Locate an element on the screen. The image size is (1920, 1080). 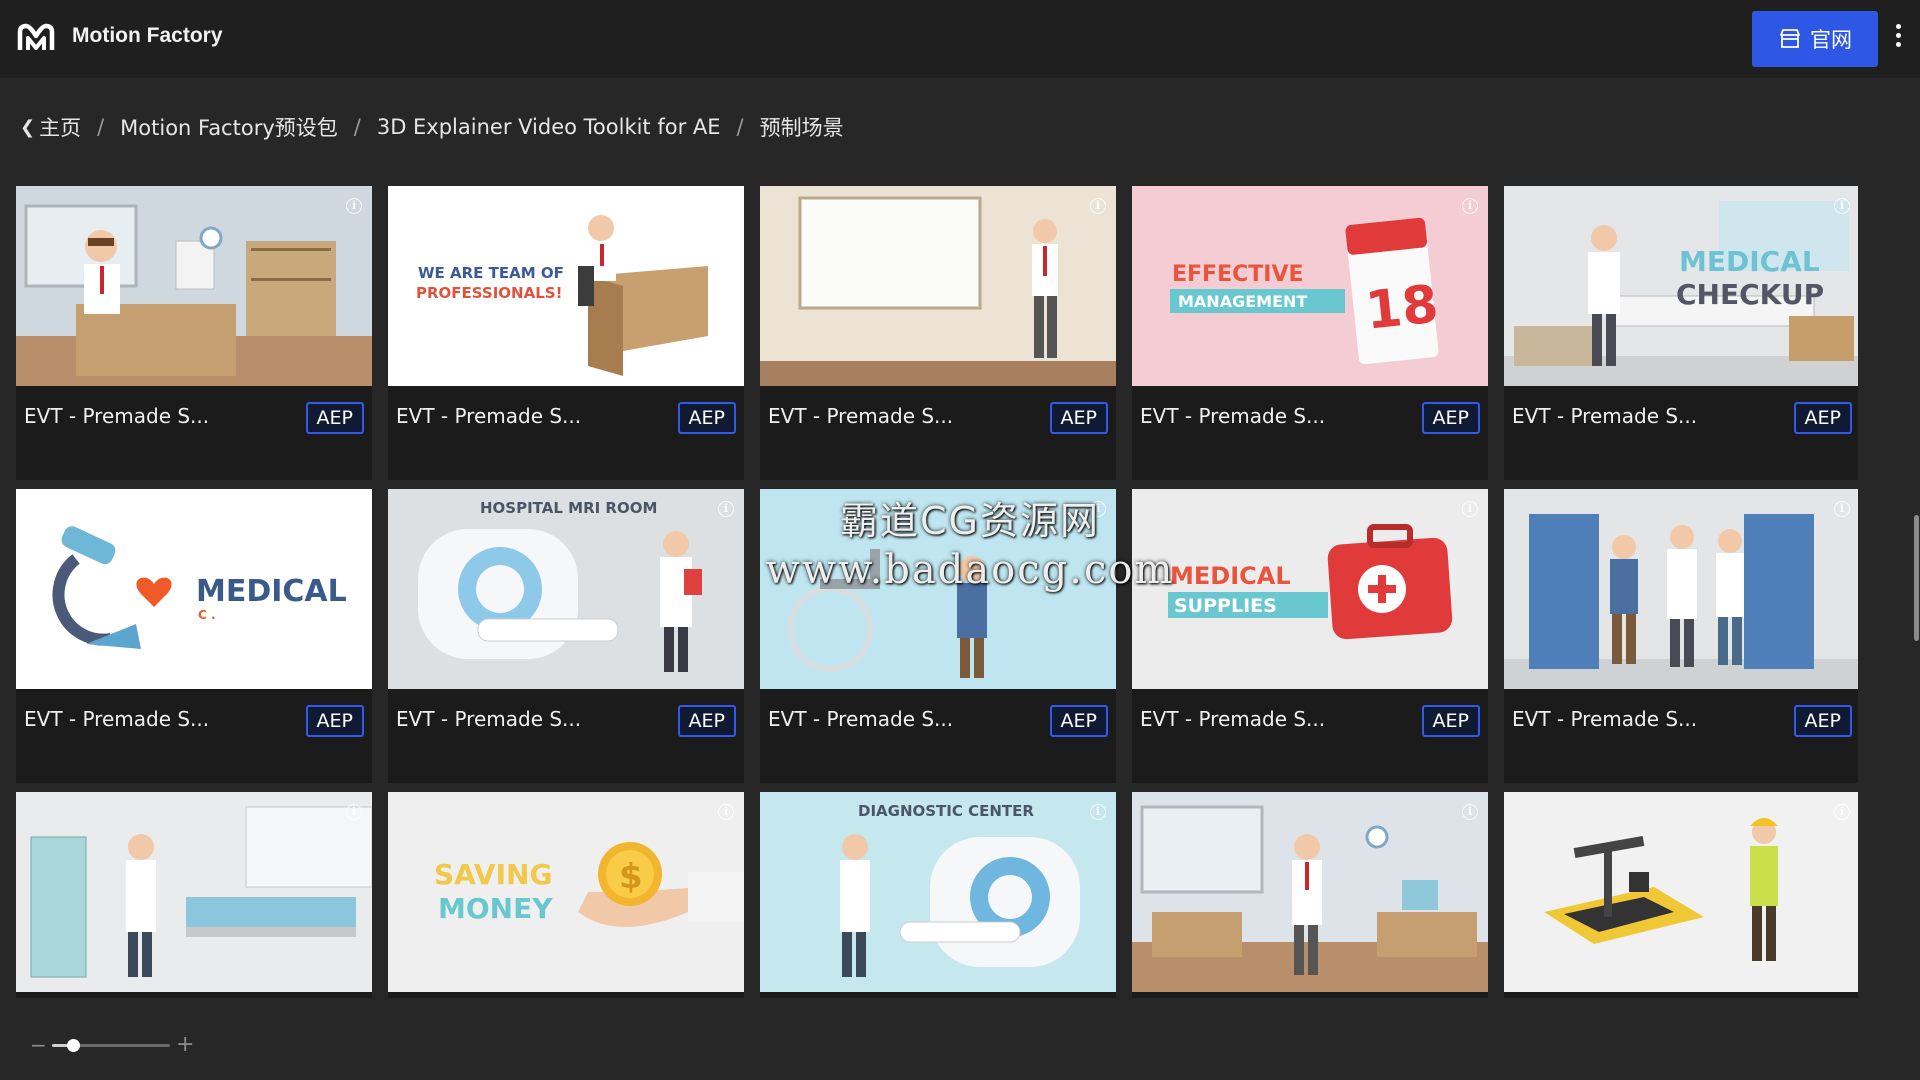
motion-factory-logo is located at coordinates (36, 39).